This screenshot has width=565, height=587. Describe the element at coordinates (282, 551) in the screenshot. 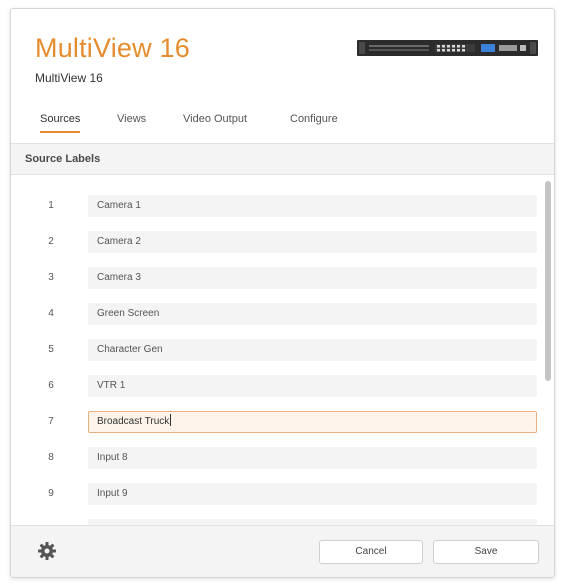

I see `footer-bar: Cancel Save` at that location.